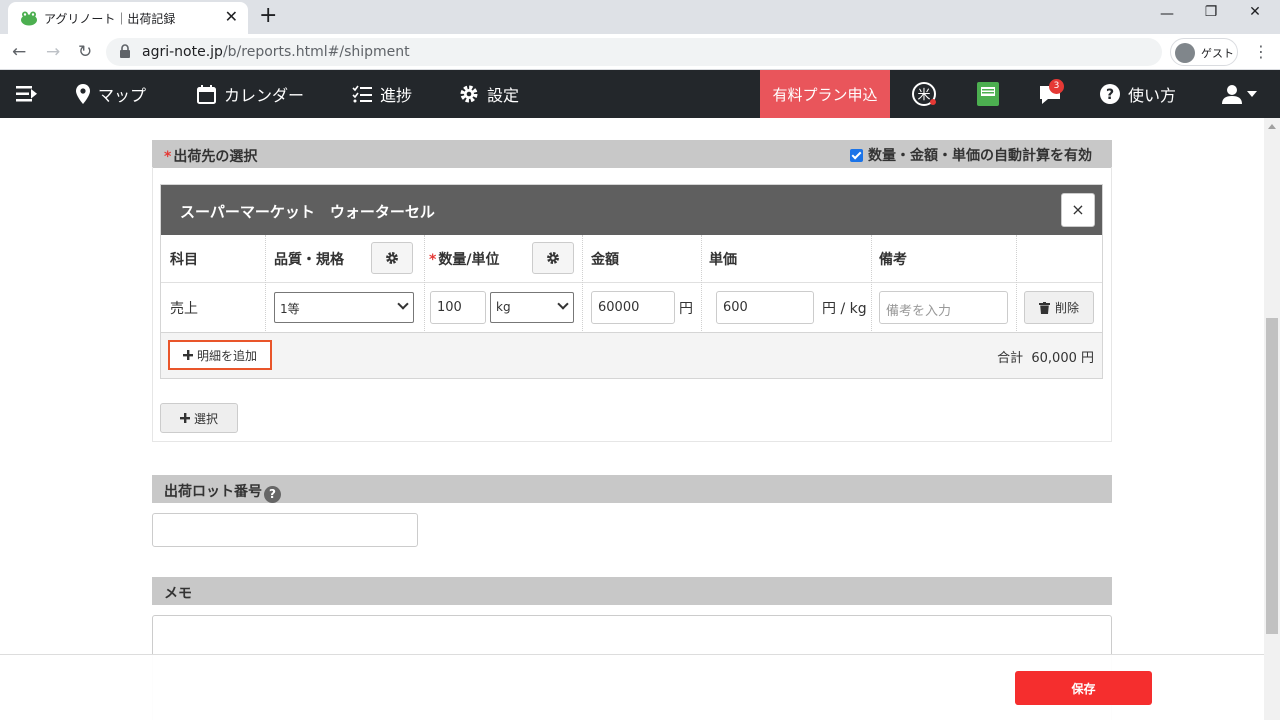  I want to click on note-input: 備考を入力, so click(943, 307).